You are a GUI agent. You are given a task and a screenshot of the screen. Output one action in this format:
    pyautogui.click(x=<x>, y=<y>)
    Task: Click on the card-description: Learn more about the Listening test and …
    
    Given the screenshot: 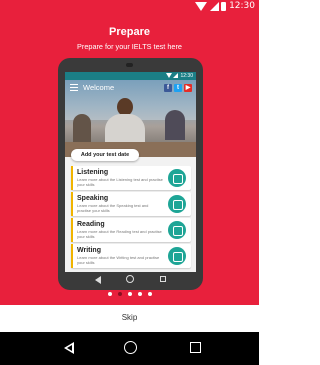 What is the action you would take?
    pyautogui.click(x=120, y=182)
    